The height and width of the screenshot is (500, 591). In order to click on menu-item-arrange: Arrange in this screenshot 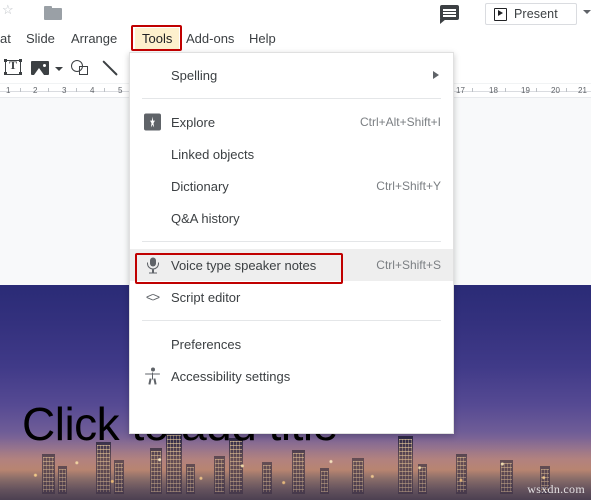, I will do `click(94, 39)`.